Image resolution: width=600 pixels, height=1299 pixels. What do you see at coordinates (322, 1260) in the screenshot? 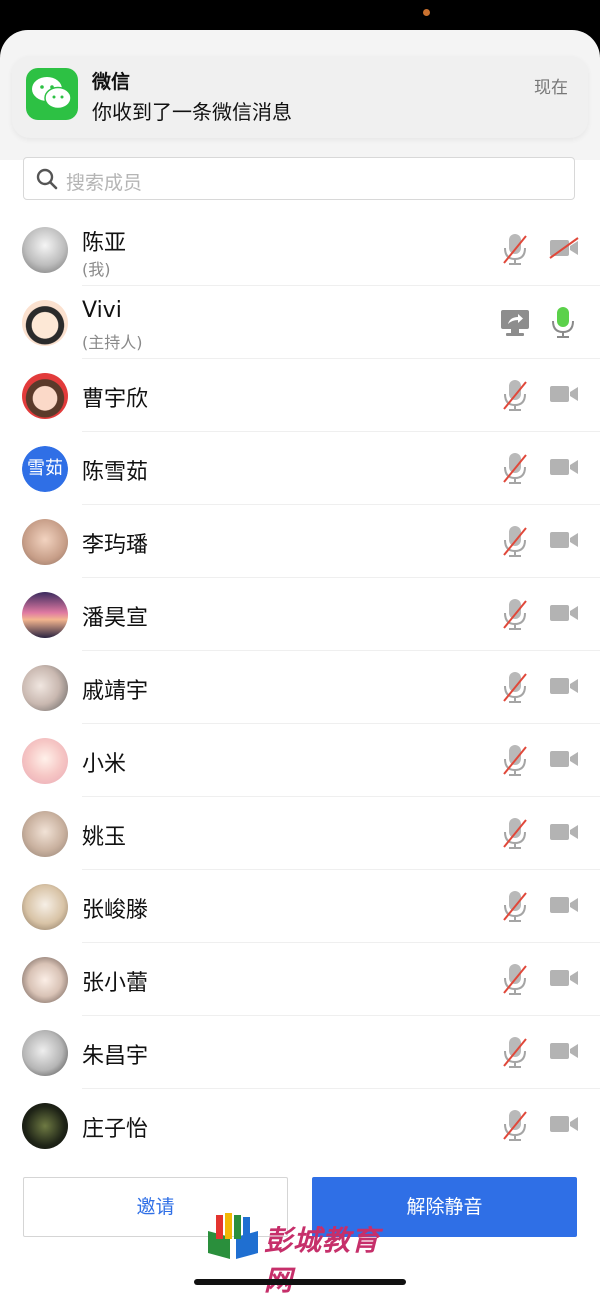
I see `watermark-text: 彭城教育网` at bounding box center [322, 1260].